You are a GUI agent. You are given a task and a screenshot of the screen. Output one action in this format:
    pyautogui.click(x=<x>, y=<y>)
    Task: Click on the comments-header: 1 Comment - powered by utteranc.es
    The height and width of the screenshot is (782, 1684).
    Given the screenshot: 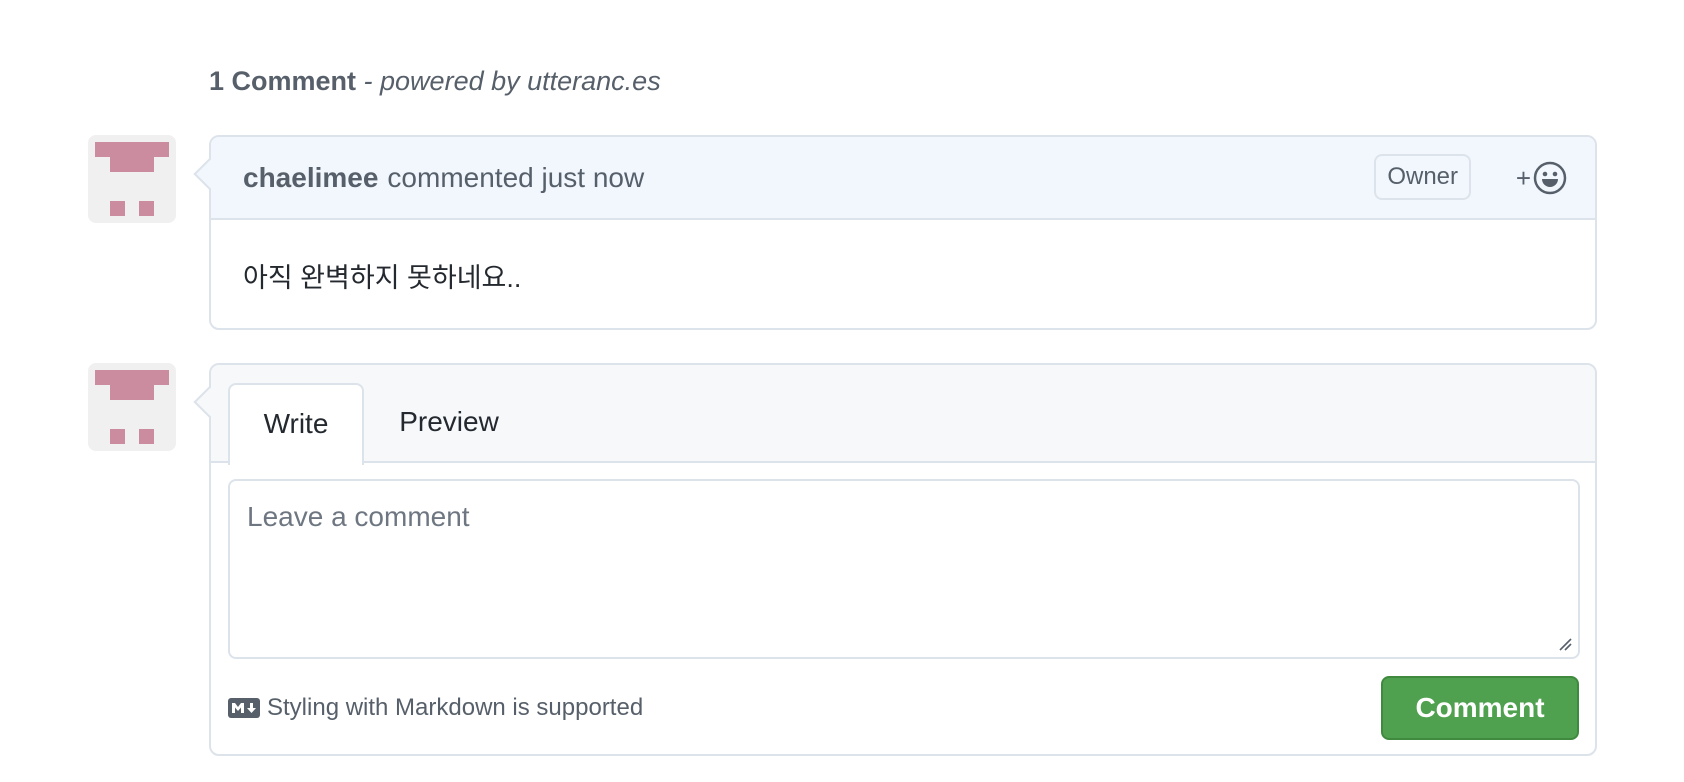 What is the action you would take?
    pyautogui.click(x=435, y=81)
    